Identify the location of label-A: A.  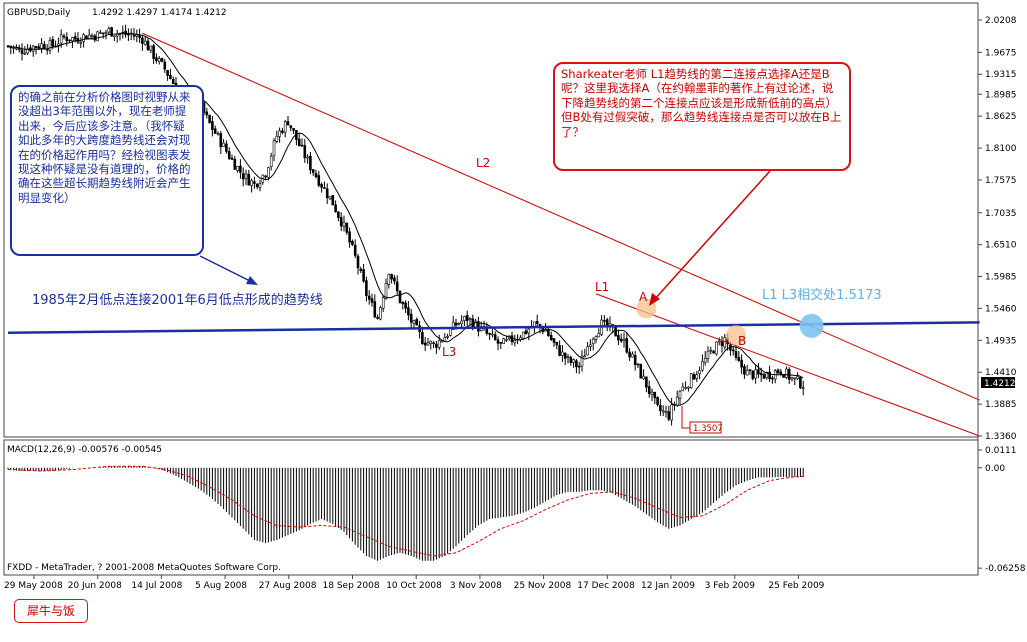
(643, 297).